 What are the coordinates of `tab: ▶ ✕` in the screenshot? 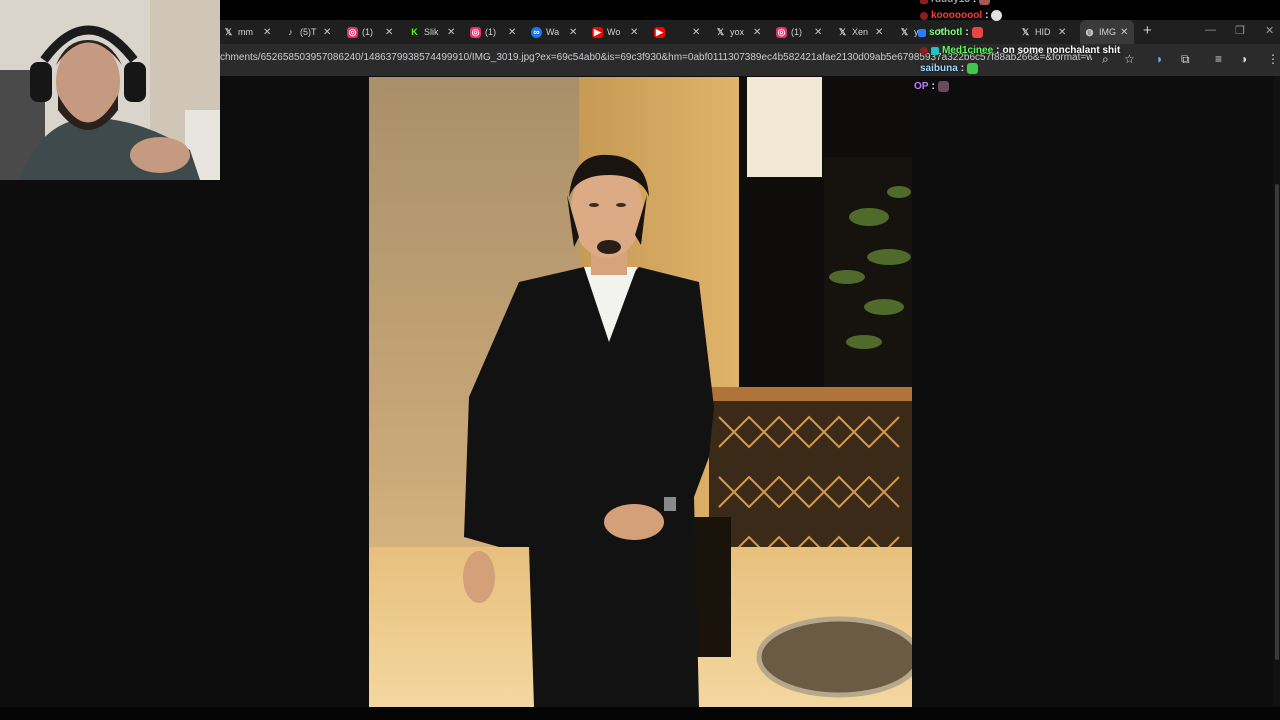 It's located at (684, 32).